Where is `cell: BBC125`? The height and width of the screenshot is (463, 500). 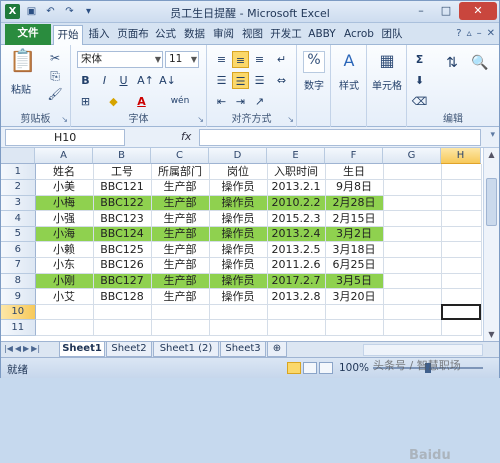 cell: BBC125 is located at coordinates (122, 250).